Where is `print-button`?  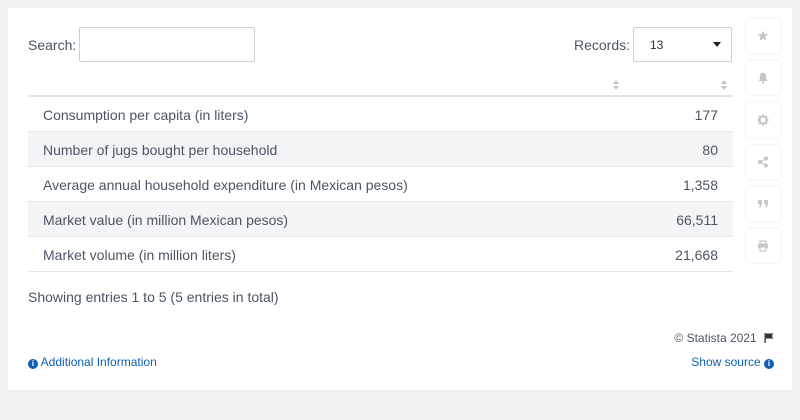
print-button is located at coordinates (763, 246).